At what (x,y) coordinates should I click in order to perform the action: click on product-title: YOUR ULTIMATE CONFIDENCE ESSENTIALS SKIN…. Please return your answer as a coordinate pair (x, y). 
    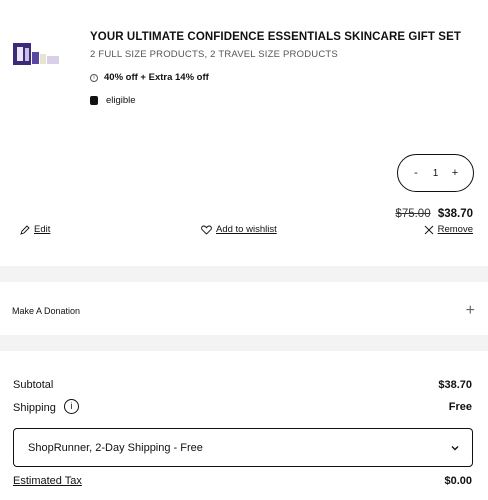
    Looking at the image, I should click on (275, 37).